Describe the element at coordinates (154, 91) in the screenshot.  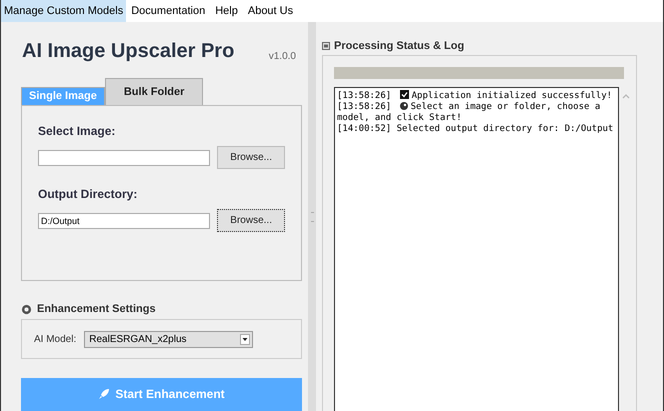
I see `tab: Bulk Folder` at that location.